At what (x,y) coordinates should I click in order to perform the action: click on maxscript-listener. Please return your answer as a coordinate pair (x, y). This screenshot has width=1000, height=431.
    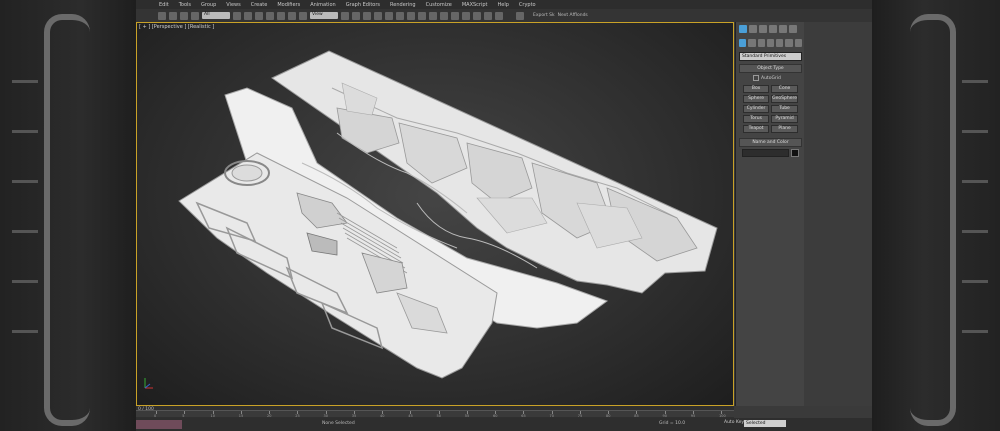
    Looking at the image, I should click on (159, 424).